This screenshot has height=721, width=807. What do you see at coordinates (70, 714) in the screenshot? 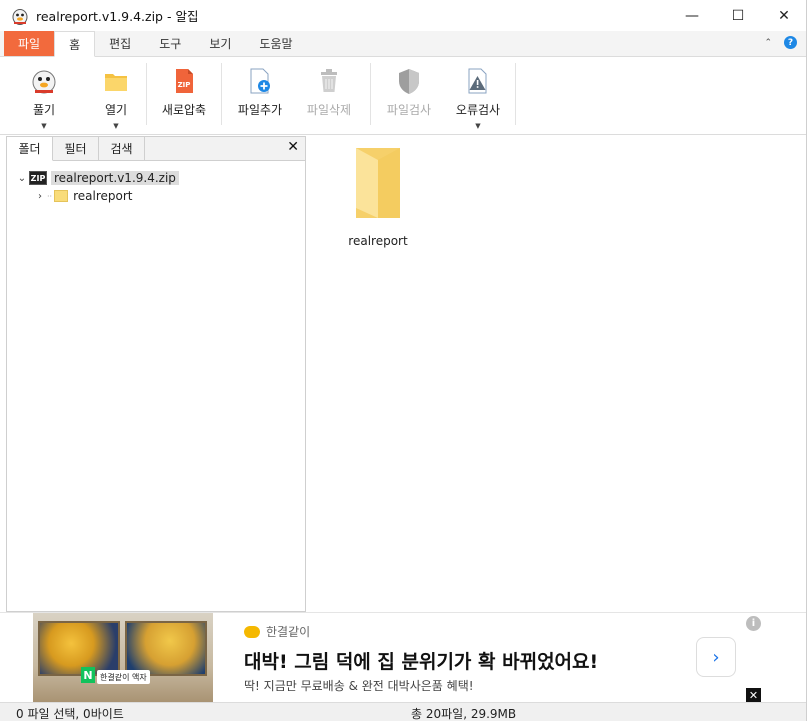
I see `status-selection: 0 파일 선택, 0바이트` at bounding box center [70, 714].